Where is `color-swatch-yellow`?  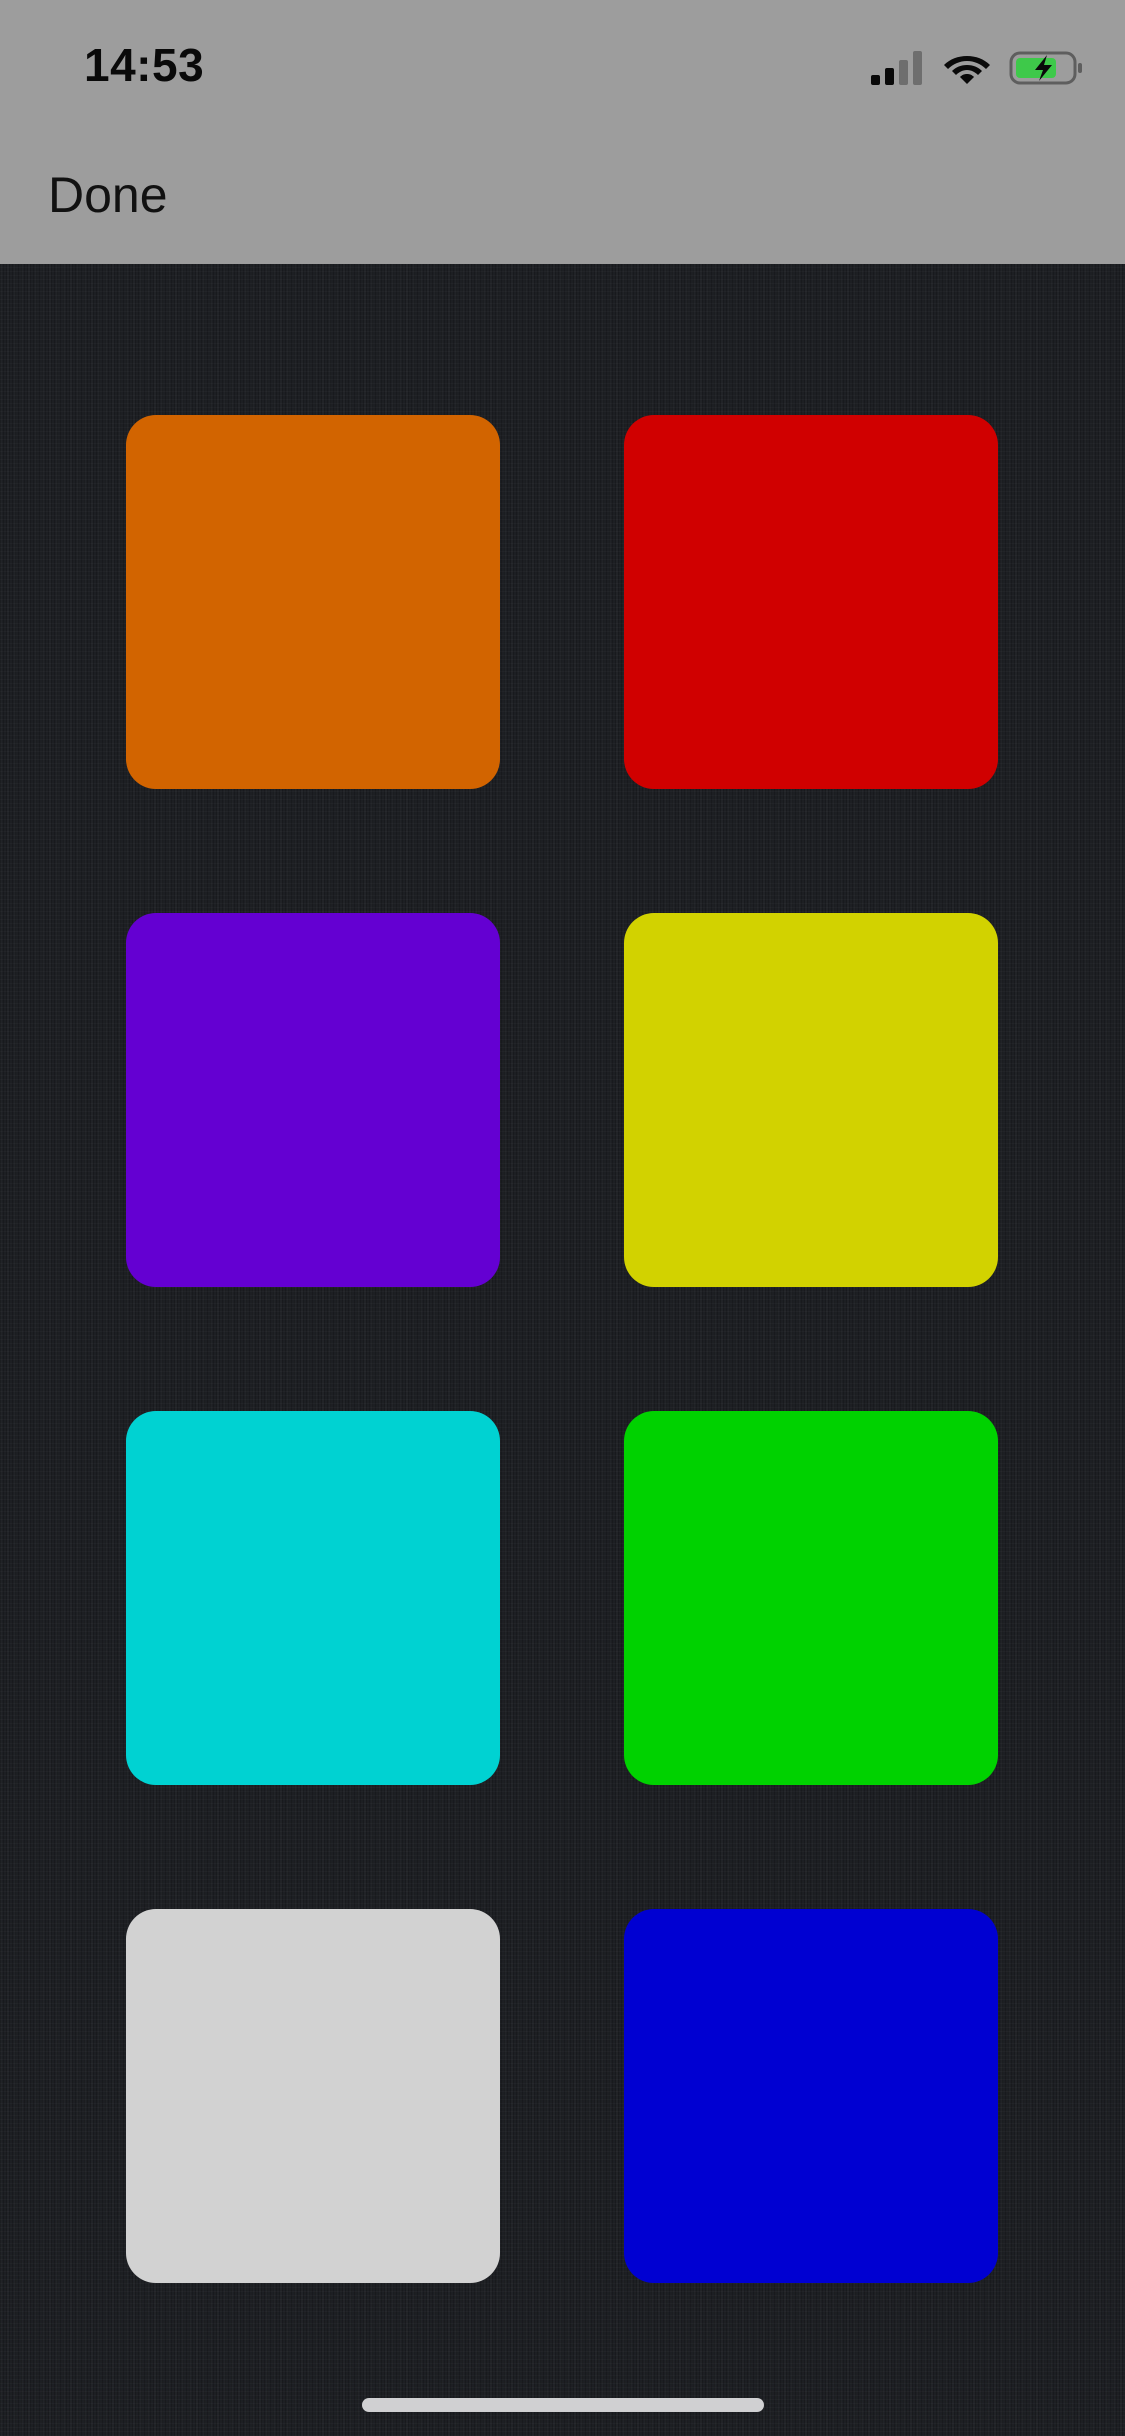 color-swatch-yellow is located at coordinates (811, 1100).